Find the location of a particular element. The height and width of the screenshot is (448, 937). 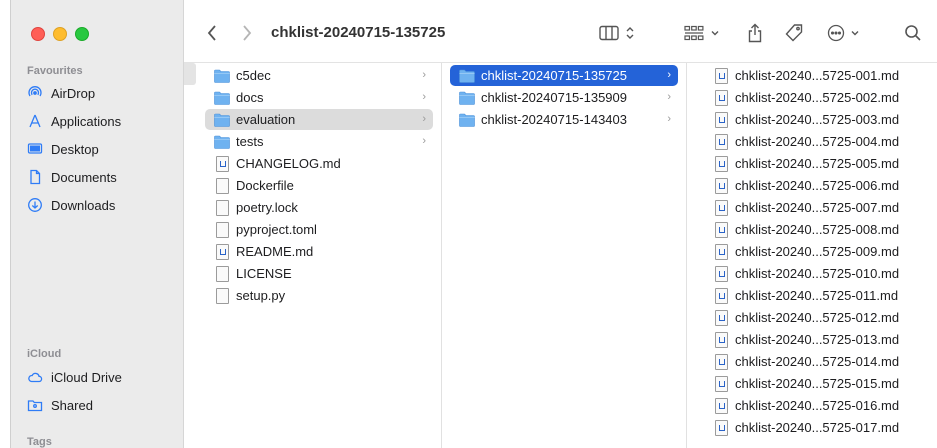

minimize-window-button is located at coordinates (60, 34).